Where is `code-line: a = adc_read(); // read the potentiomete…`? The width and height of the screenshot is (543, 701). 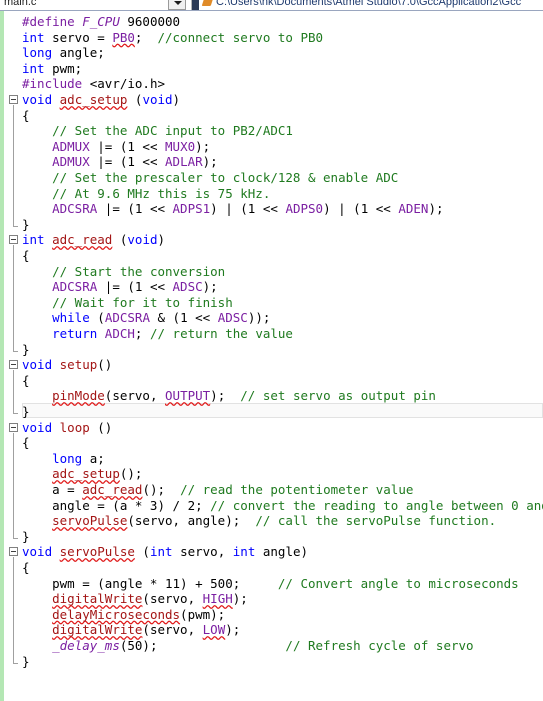 code-line: a = adc_read(); // read the potentiomete… is located at coordinates (217, 489).